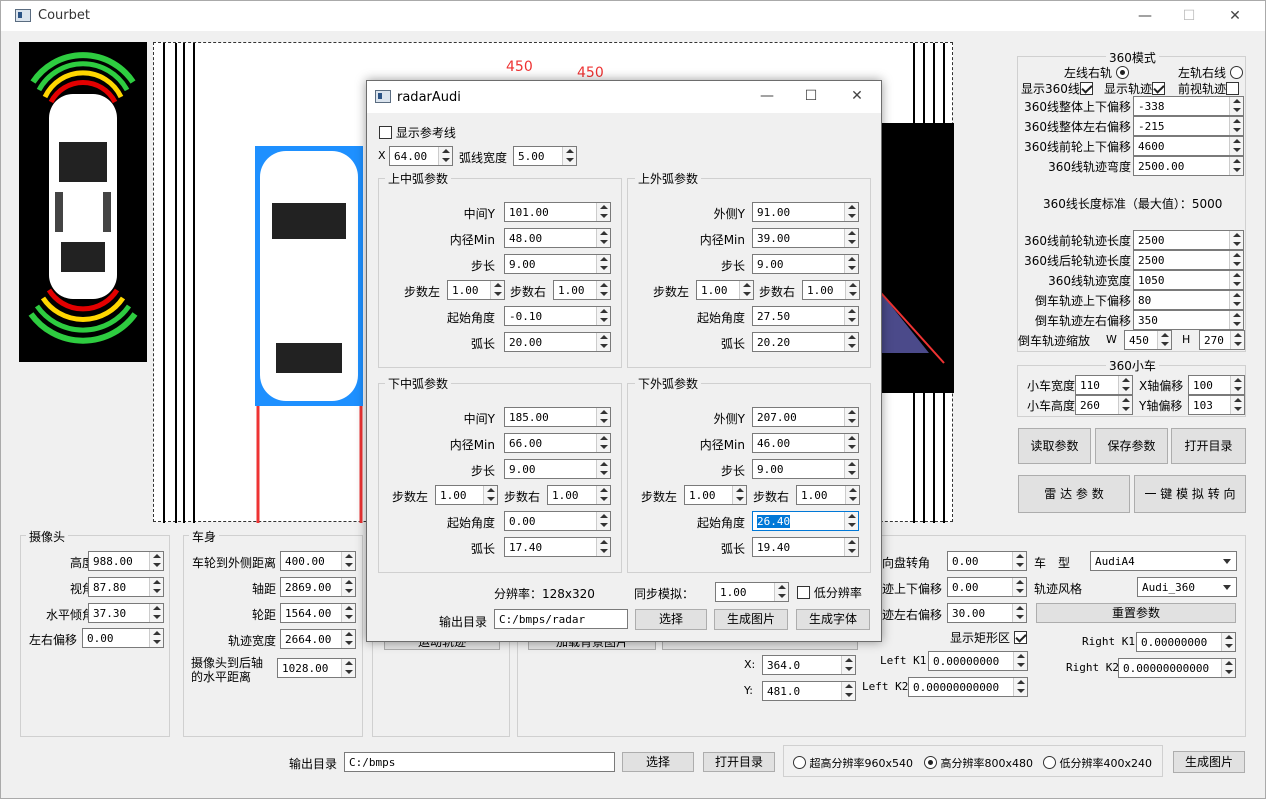  Describe the element at coordinates (837, 593) in the screenshot. I see `low-res-label: 低分辨率` at that location.